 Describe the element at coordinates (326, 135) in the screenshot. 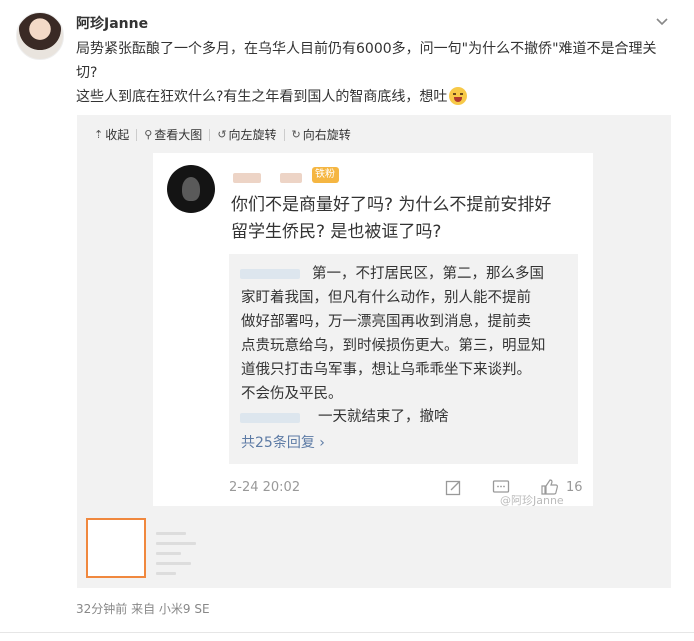

I see `rotate-right-label: 向右旋转` at that location.